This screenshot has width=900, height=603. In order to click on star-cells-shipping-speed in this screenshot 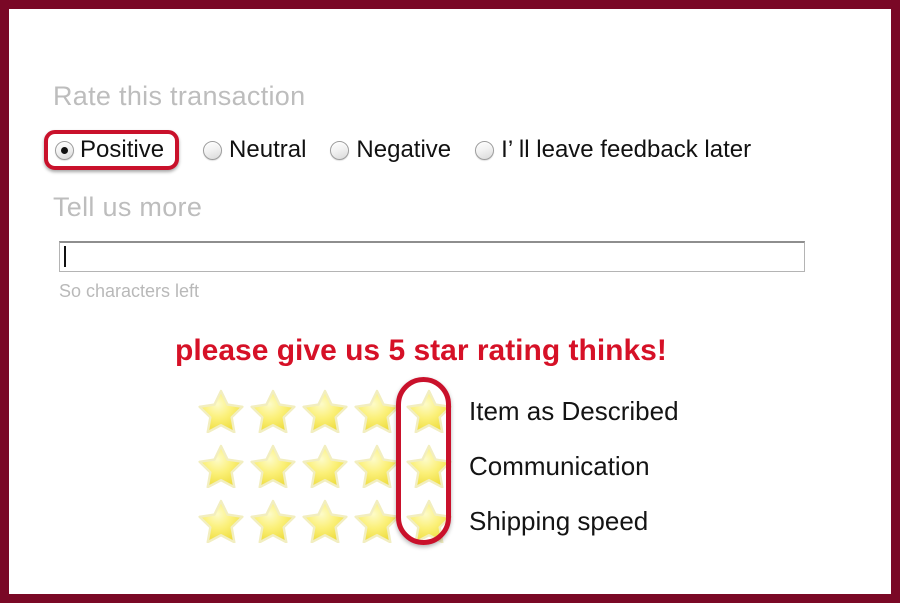, I will do `click(325, 520)`.